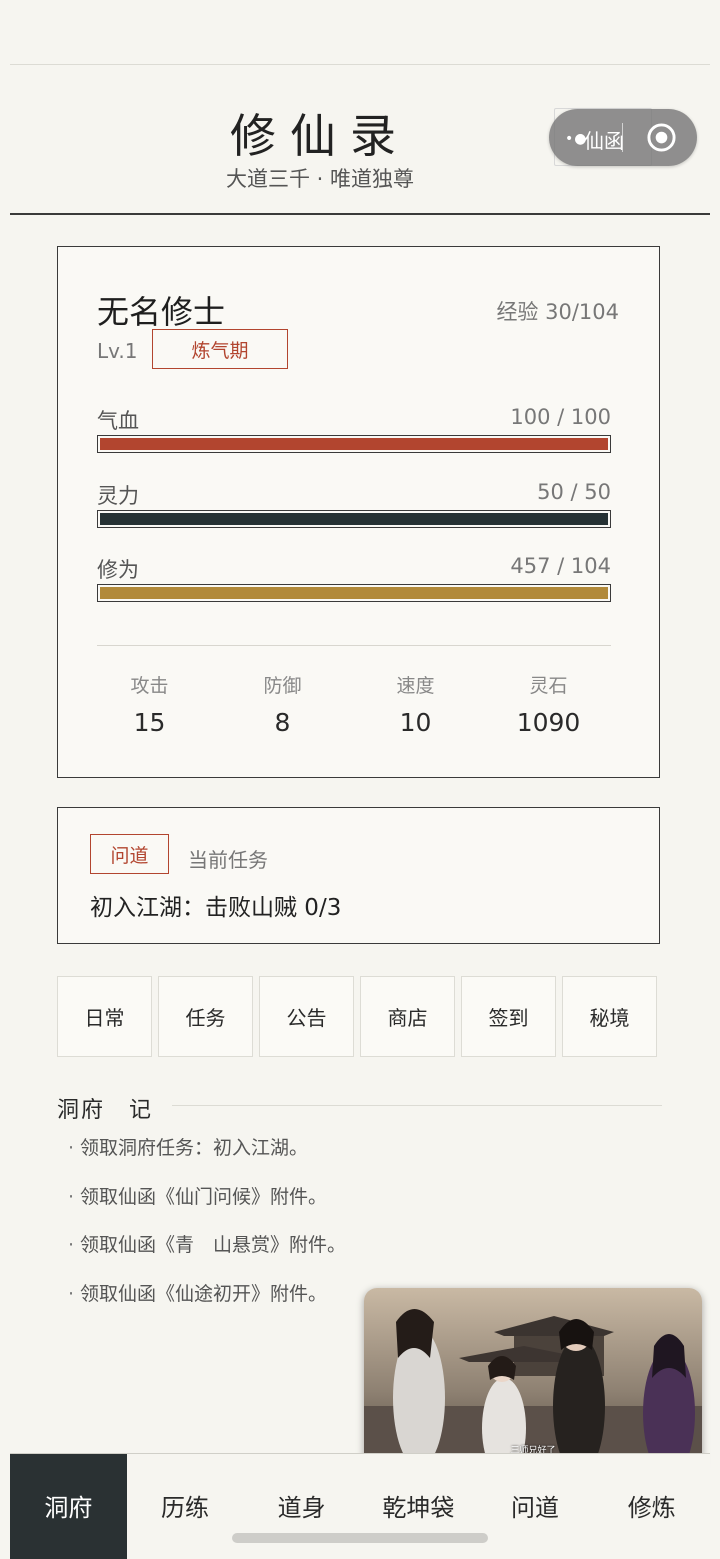  I want to click on hp-label: 气血, so click(118, 421).